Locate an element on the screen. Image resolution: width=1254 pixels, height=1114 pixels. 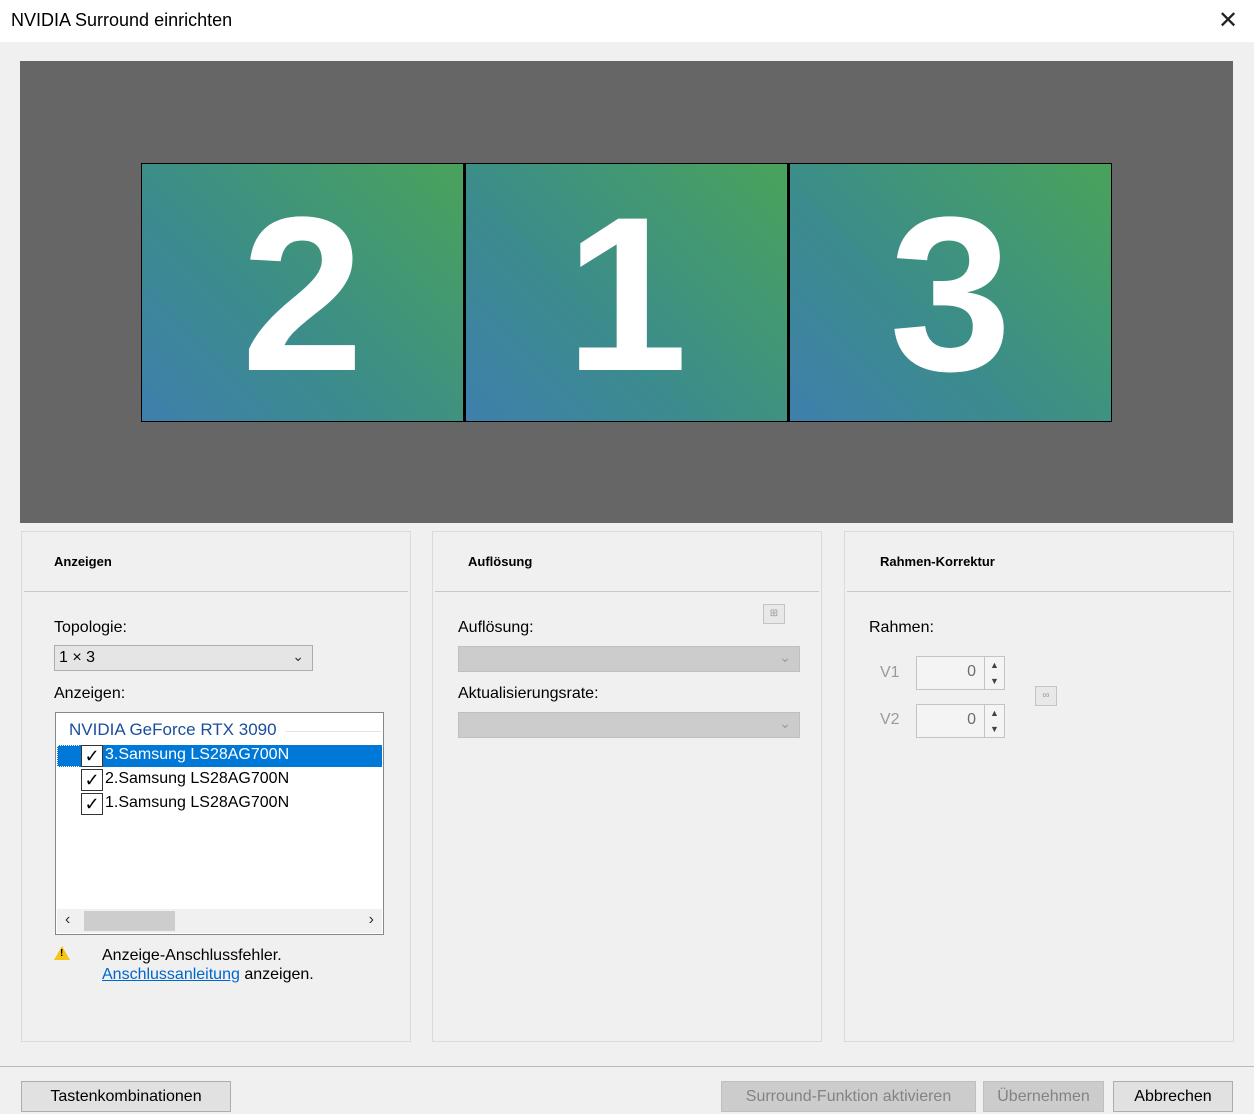
monitor-number: 3 is located at coordinates (950, 294).